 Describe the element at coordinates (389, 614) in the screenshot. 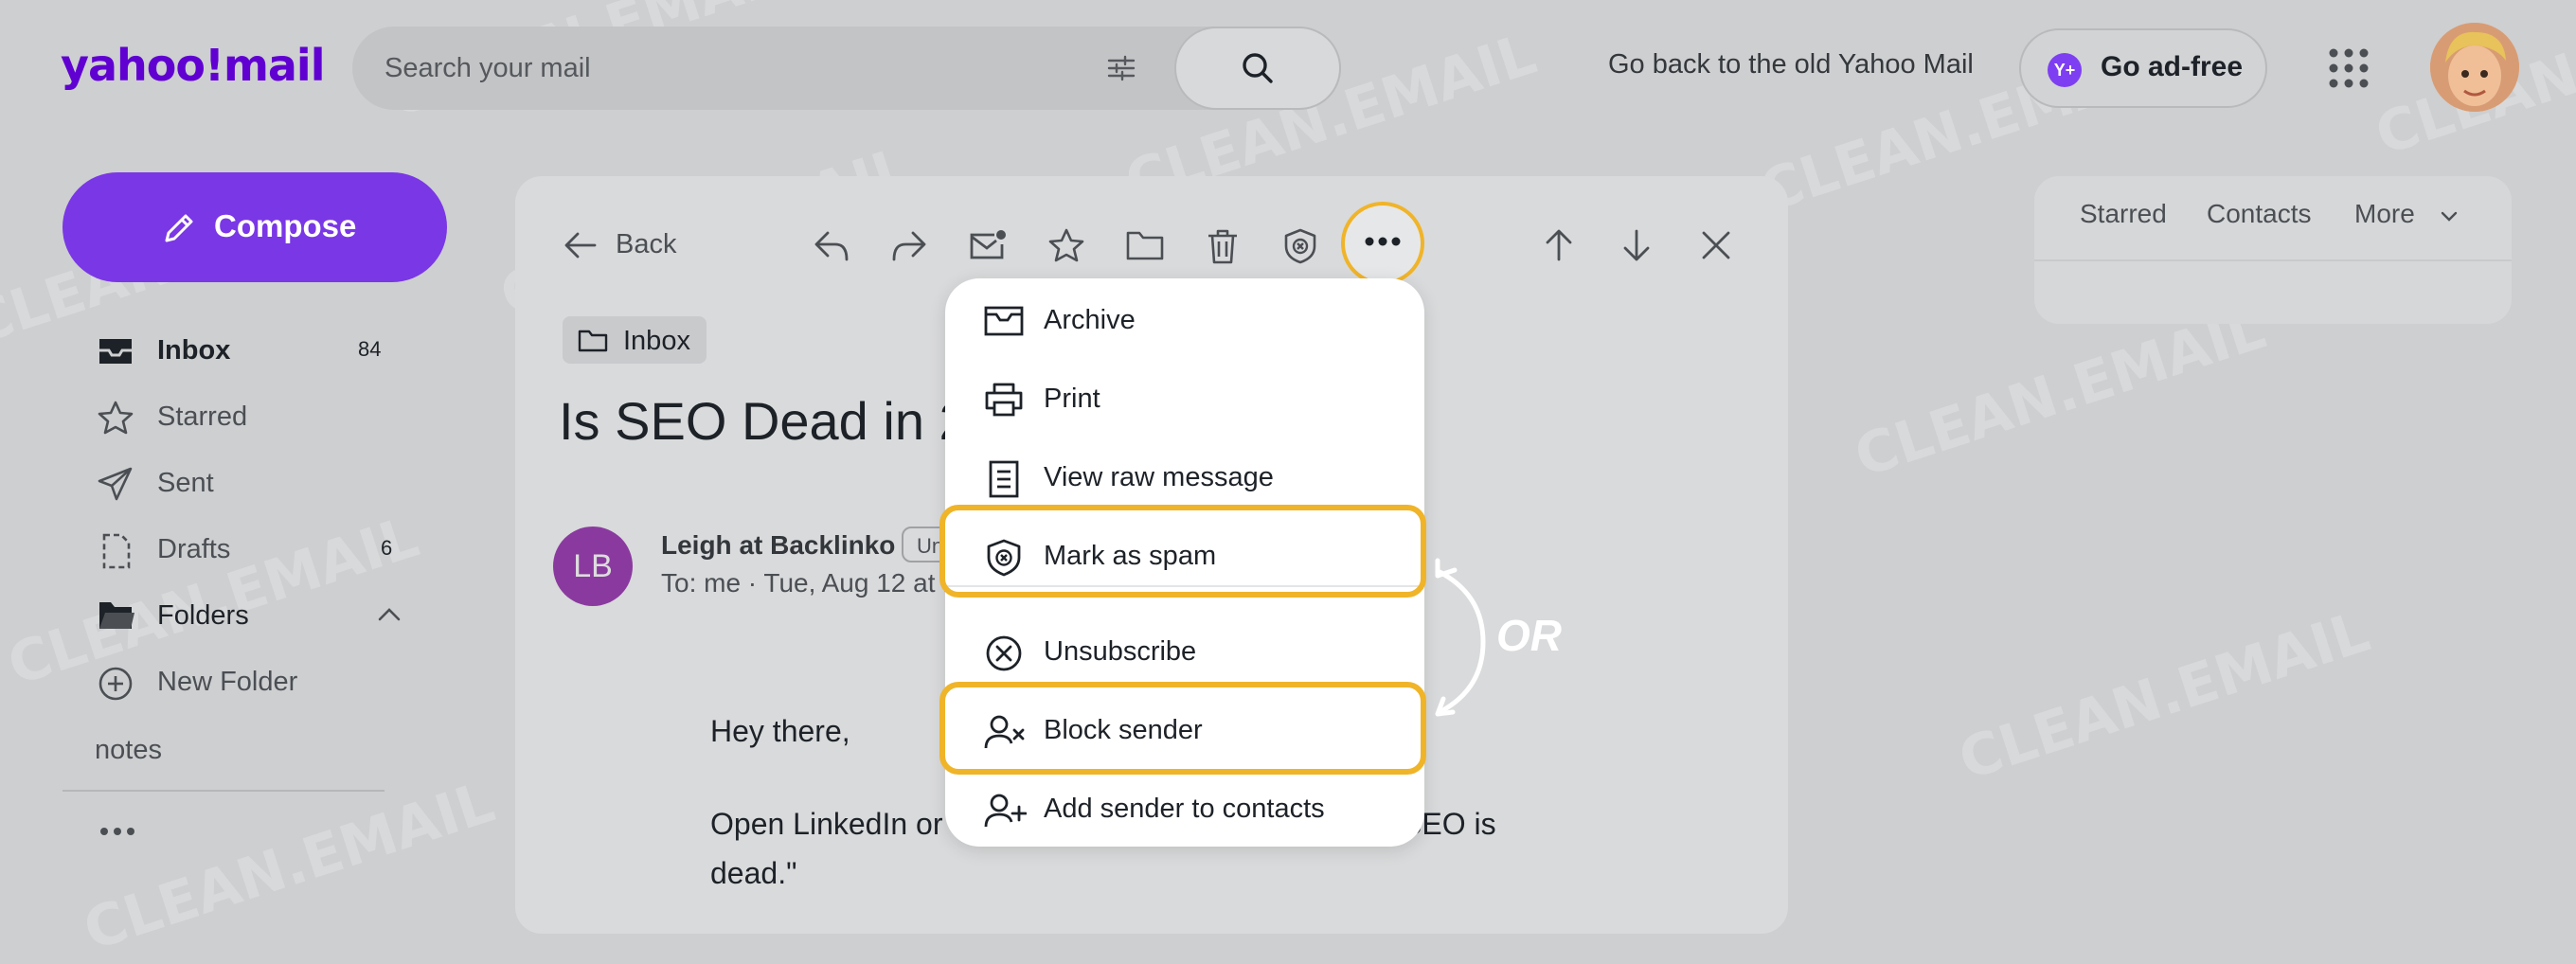

I see `chevron-up-icon` at that location.